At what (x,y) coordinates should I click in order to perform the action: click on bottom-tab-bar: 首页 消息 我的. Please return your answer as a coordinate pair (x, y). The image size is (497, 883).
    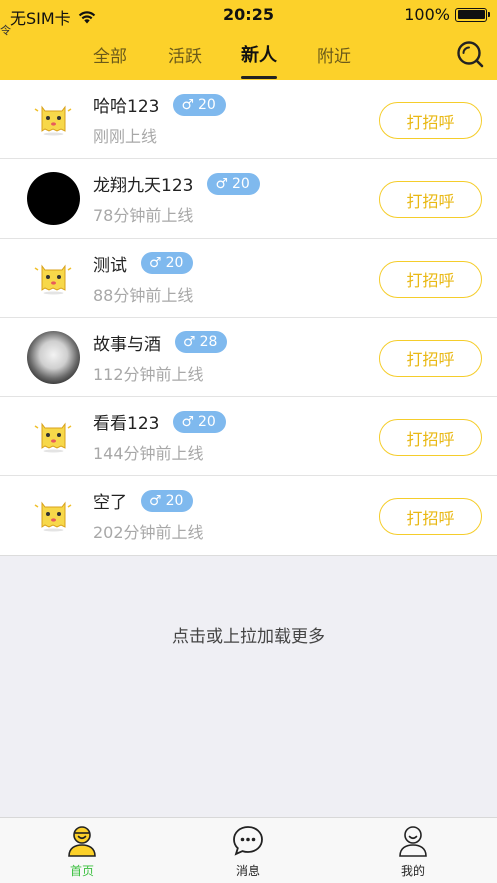
    Looking at the image, I should click on (248, 850).